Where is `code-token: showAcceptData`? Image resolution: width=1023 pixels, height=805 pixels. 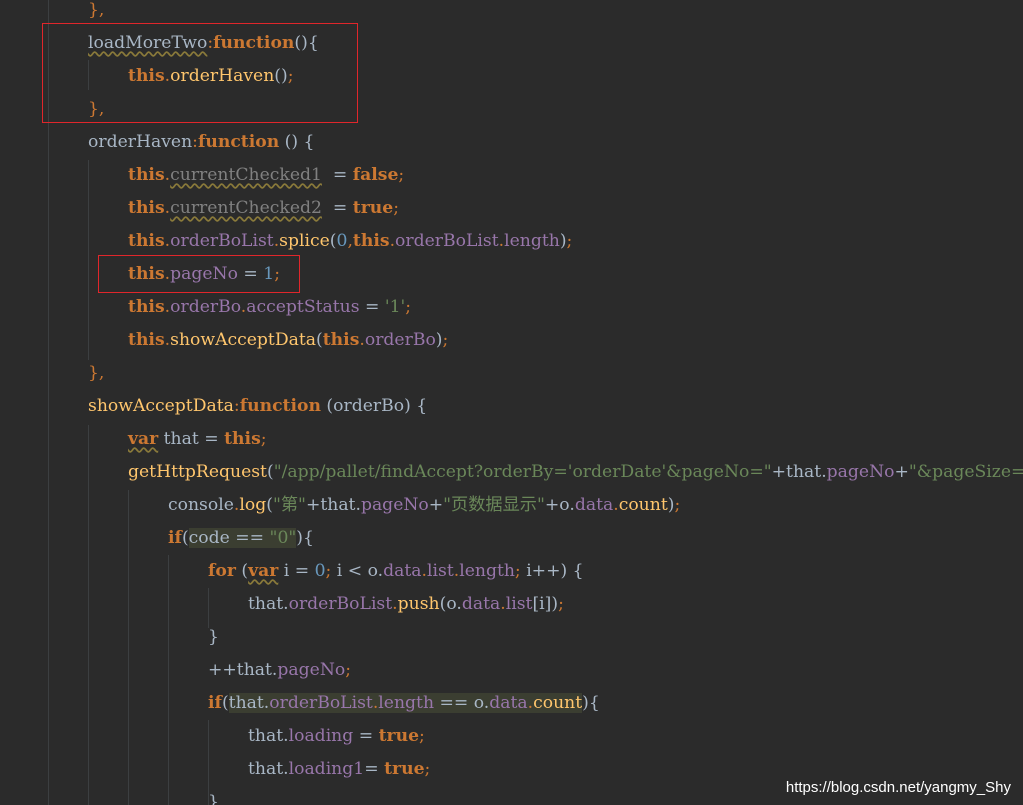
code-token: showAcceptData is located at coordinates (161, 406).